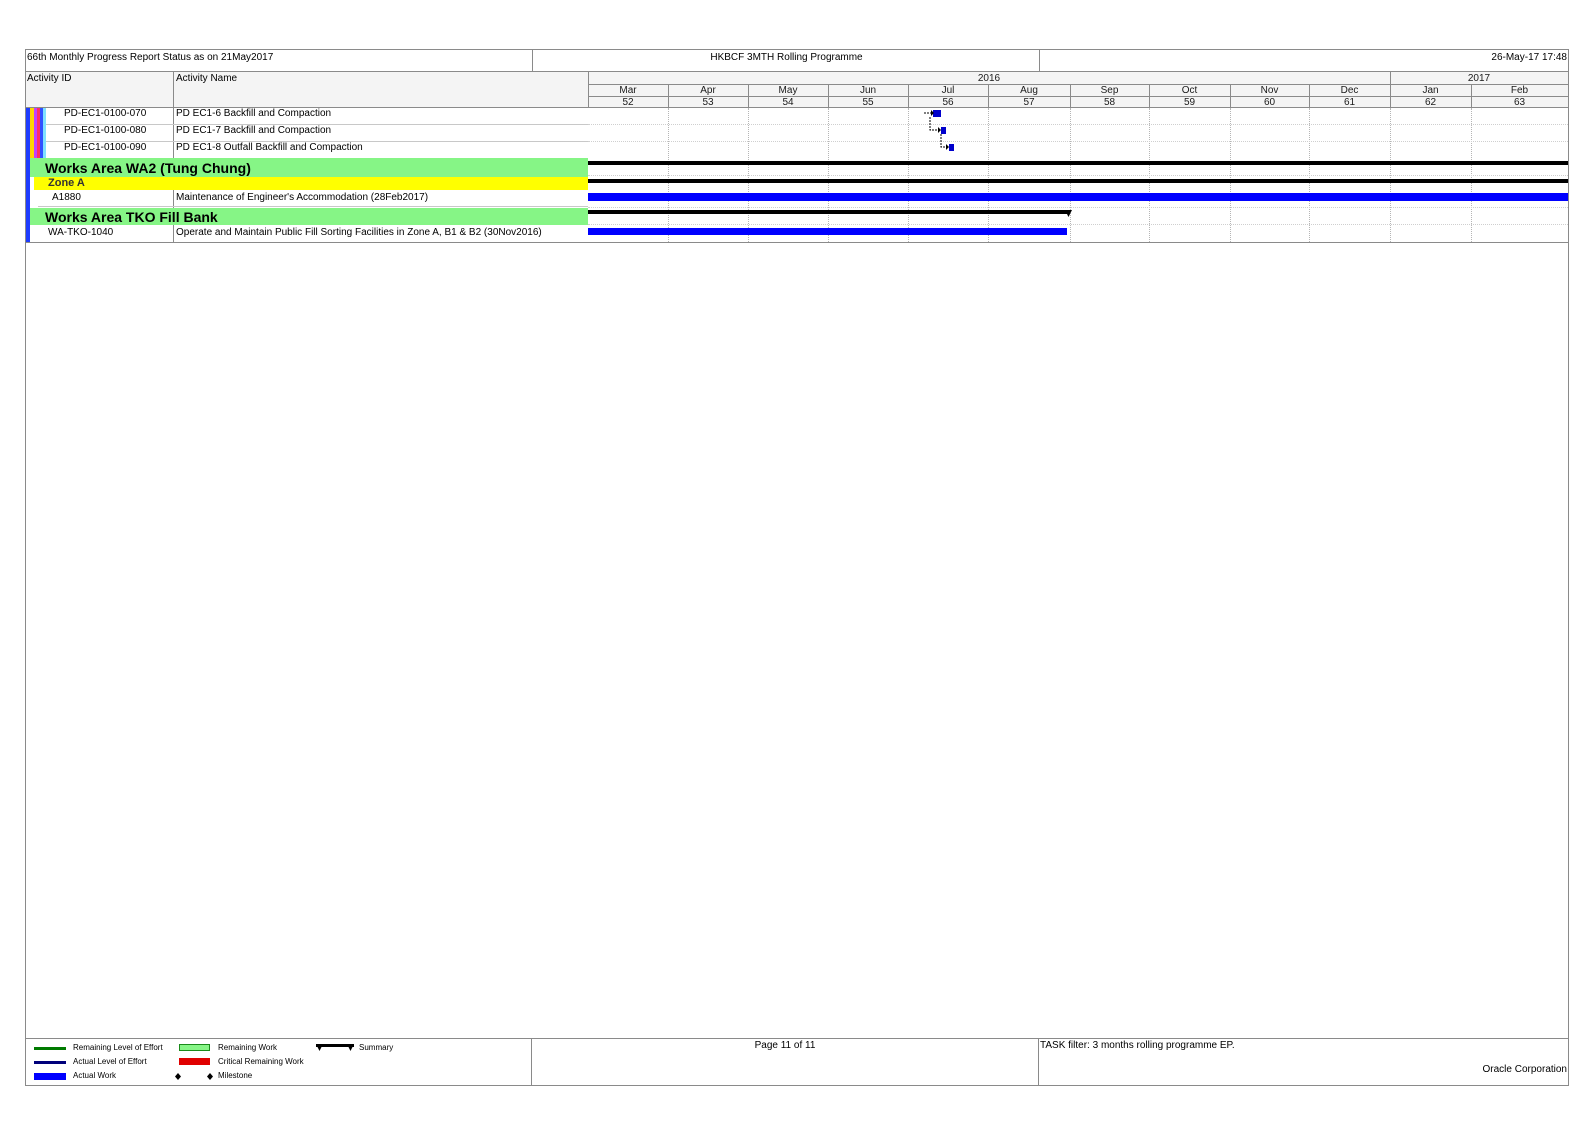 The image size is (1588, 1123). What do you see at coordinates (628, 90) in the screenshot?
I see `timeline-month-label: Mar` at bounding box center [628, 90].